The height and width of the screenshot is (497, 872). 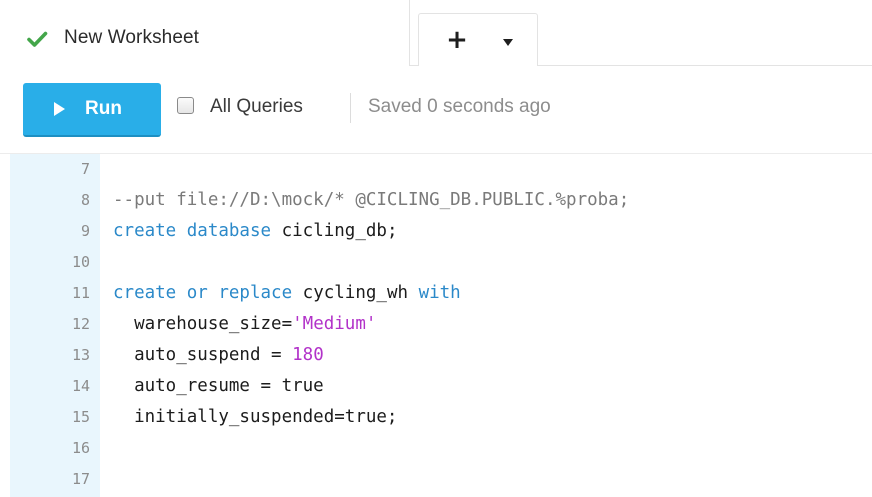 I want to click on run-button: Run, so click(x=92, y=110).